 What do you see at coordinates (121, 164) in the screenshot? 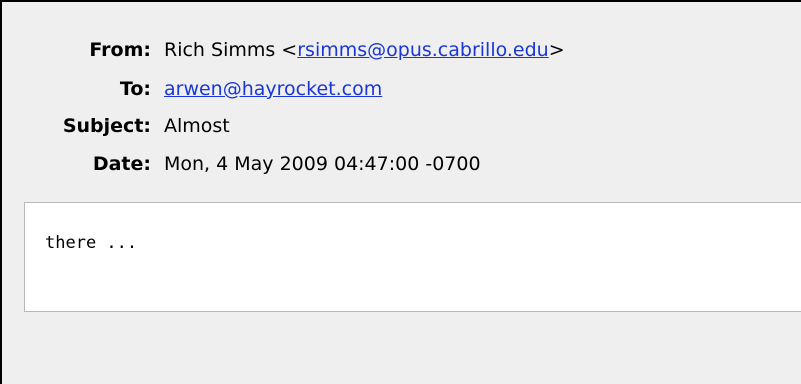
I see `date-label: Date:` at bounding box center [121, 164].